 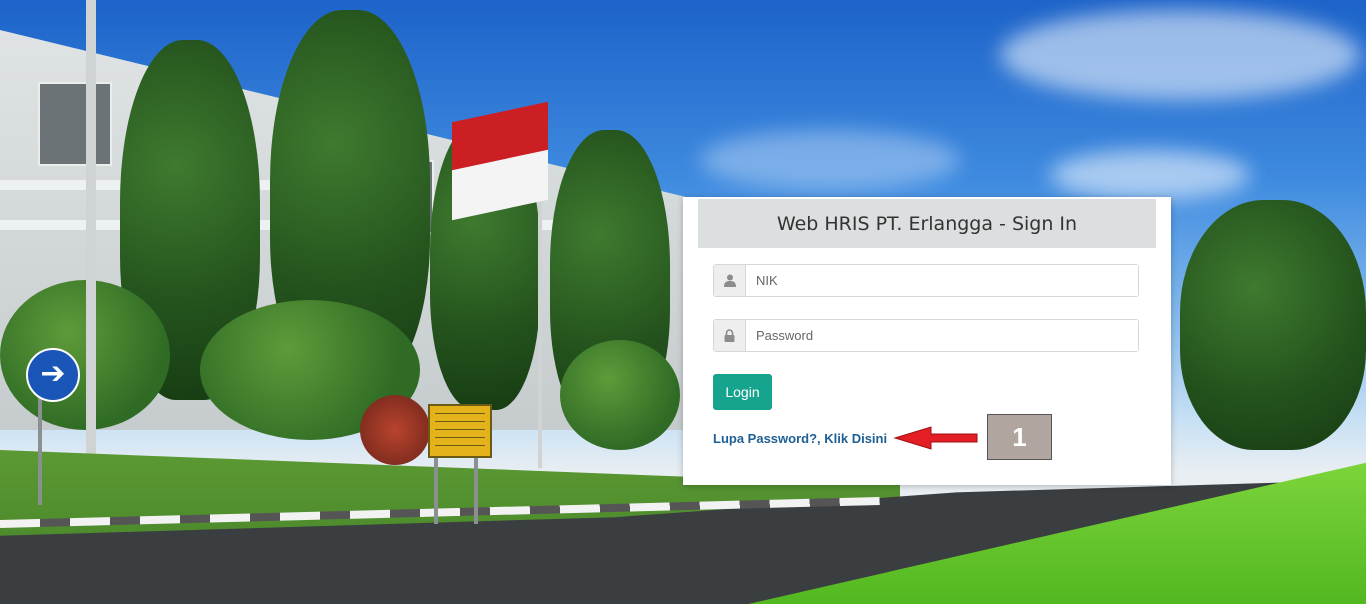 What do you see at coordinates (1019, 437) in the screenshot?
I see `step-badge: 1` at bounding box center [1019, 437].